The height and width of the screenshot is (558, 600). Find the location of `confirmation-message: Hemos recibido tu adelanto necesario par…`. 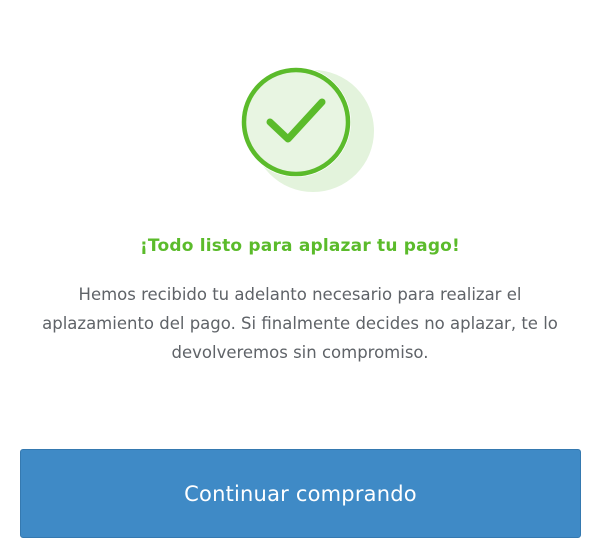

confirmation-message: Hemos recibido tu adelanto necesario par… is located at coordinates (300, 323).